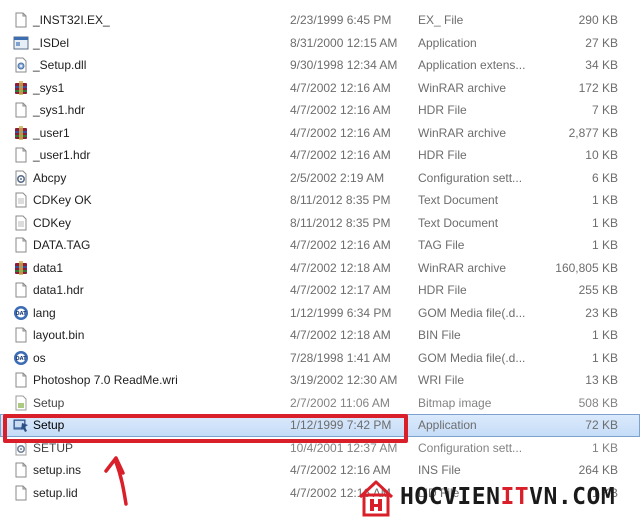 Image resolution: width=640 pixels, height=521 pixels. What do you see at coordinates (51, 42) in the screenshot?
I see `file-name: _ISDel` at bounding box center [51, 42].